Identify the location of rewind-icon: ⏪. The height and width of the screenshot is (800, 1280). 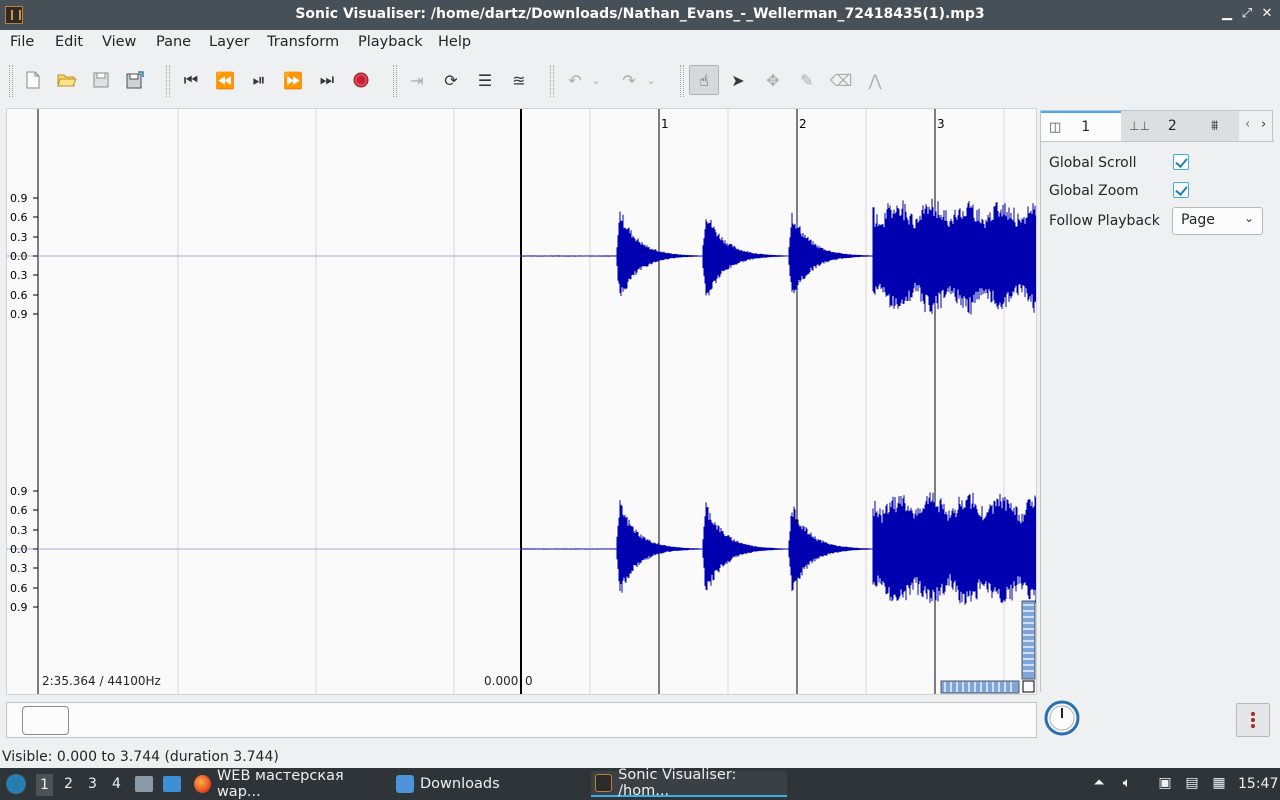
(225, 80).